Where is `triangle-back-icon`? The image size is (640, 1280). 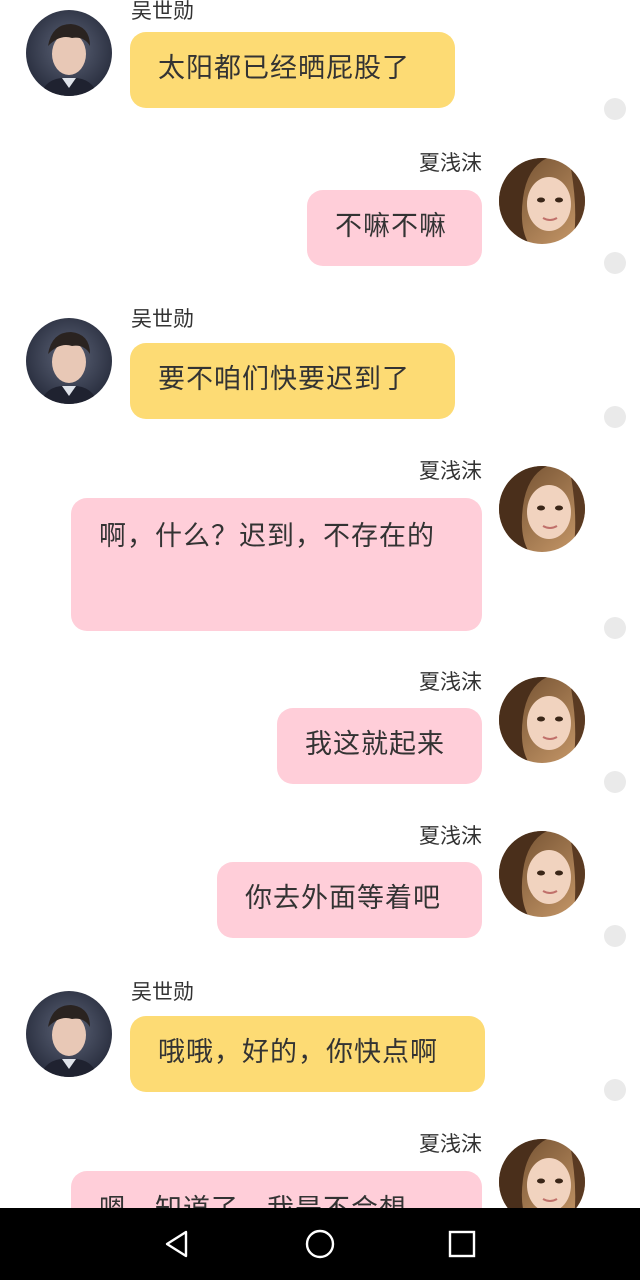 triangle-back-icon is located at coordinates (176, 1244).